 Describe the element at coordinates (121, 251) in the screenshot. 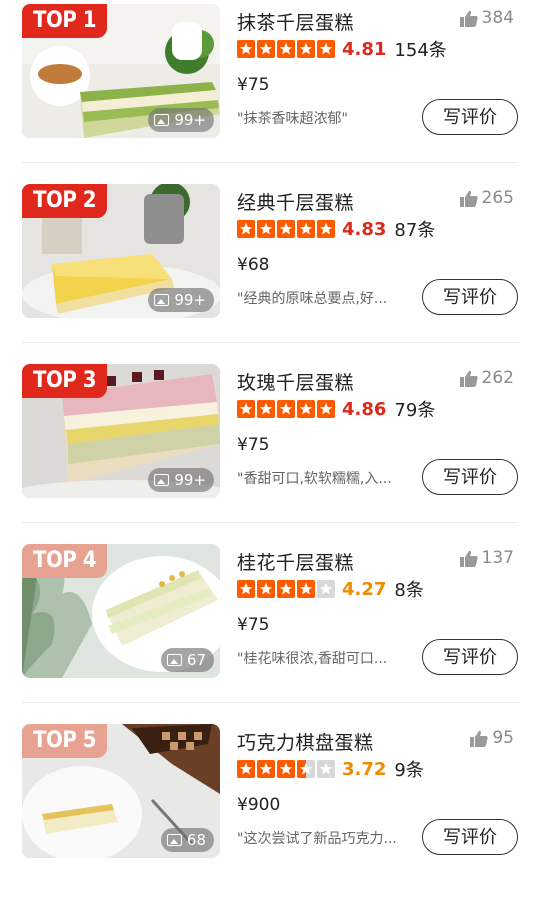

I see `cake-photo: TOP 2 99+` at that location.